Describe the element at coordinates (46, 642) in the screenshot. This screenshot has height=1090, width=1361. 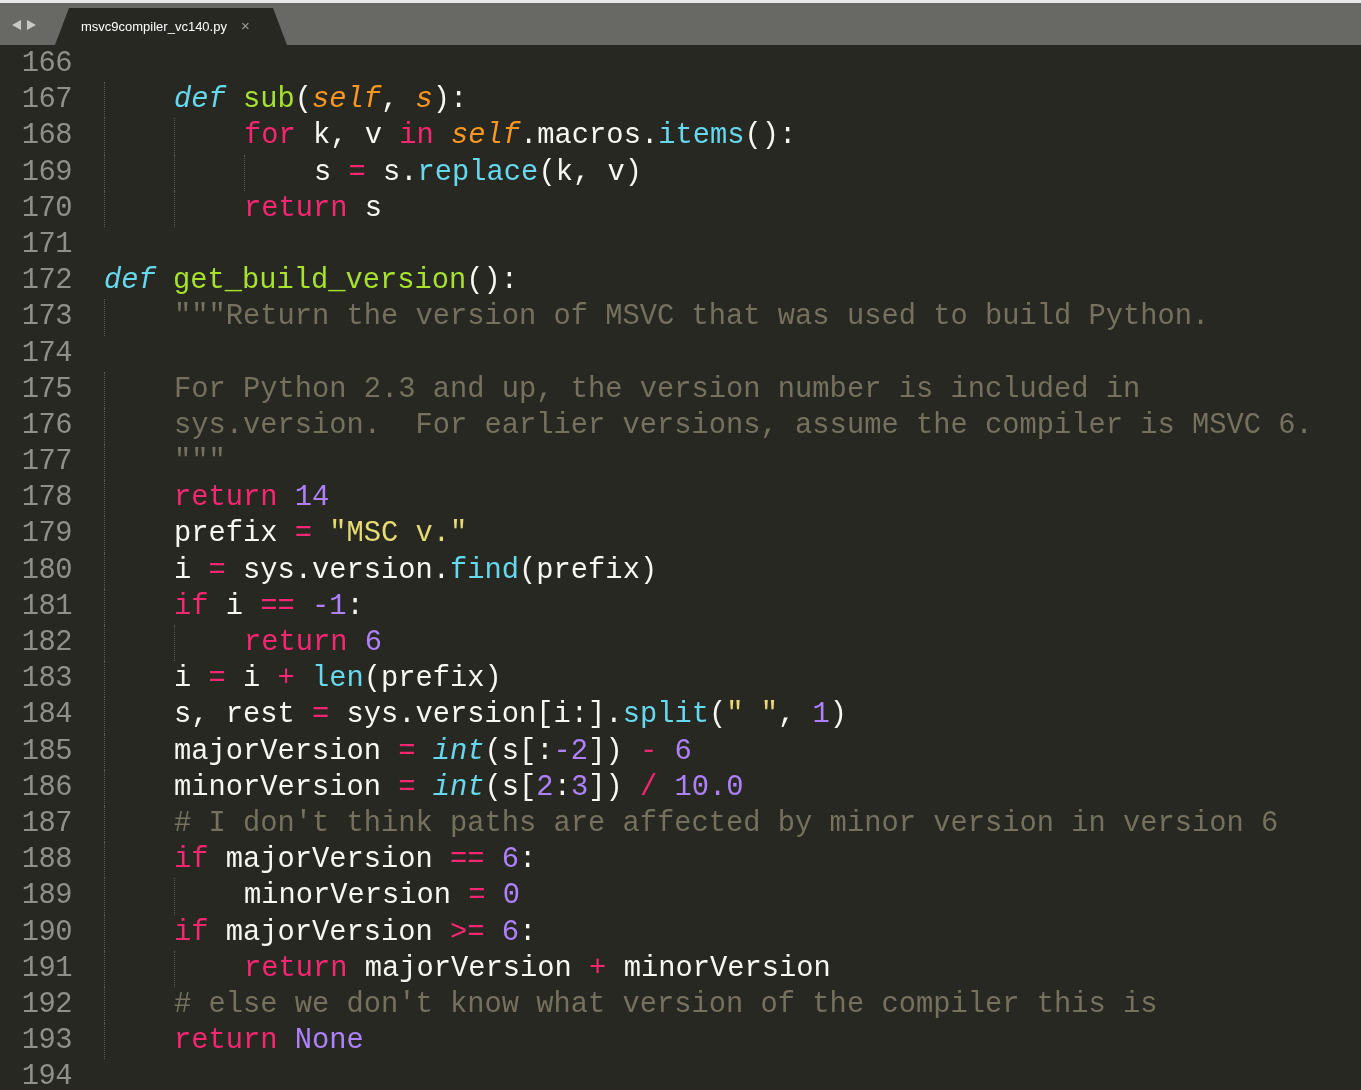
I see `line-number: 182` at that location.